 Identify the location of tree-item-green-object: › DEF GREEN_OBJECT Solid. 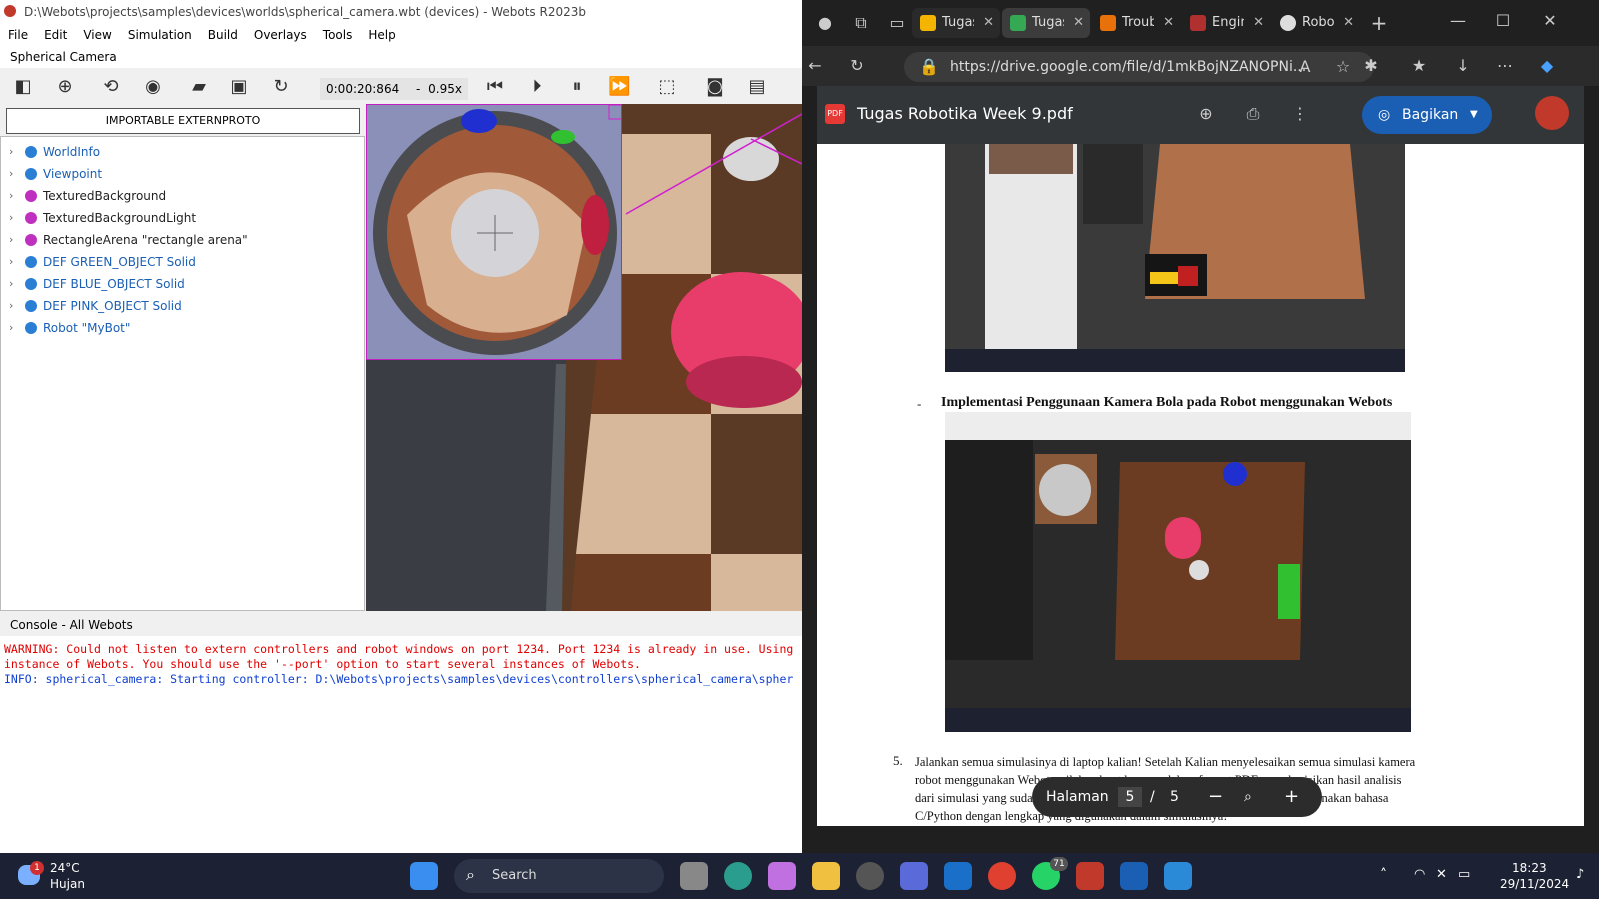
(181, 262).